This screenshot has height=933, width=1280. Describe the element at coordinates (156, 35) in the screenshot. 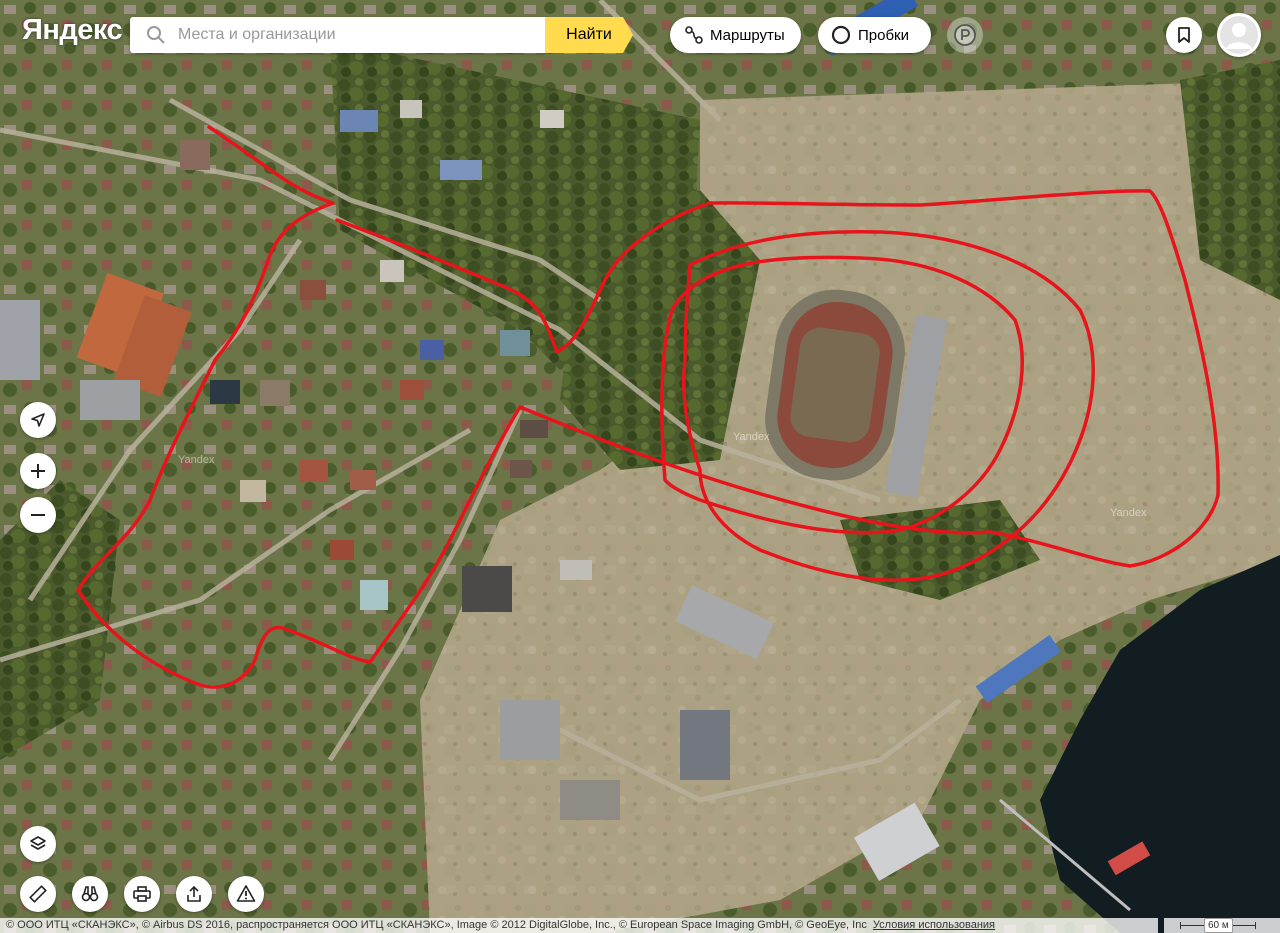

I see `search-icon` at that location.